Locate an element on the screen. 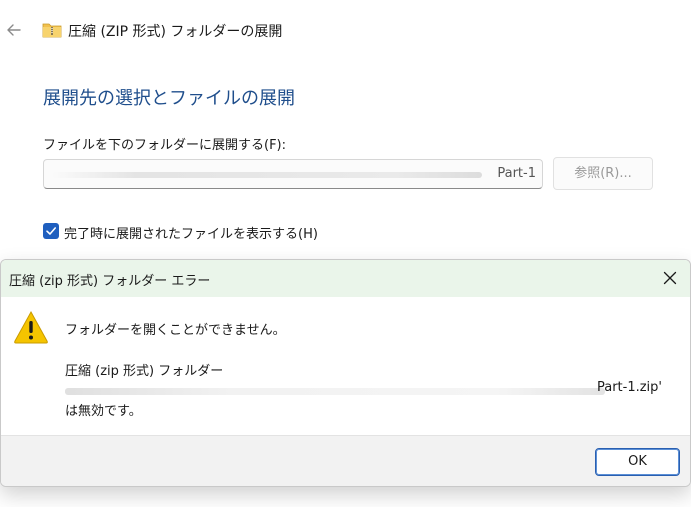  checkmark-icon is located at coordinates (51, 231).